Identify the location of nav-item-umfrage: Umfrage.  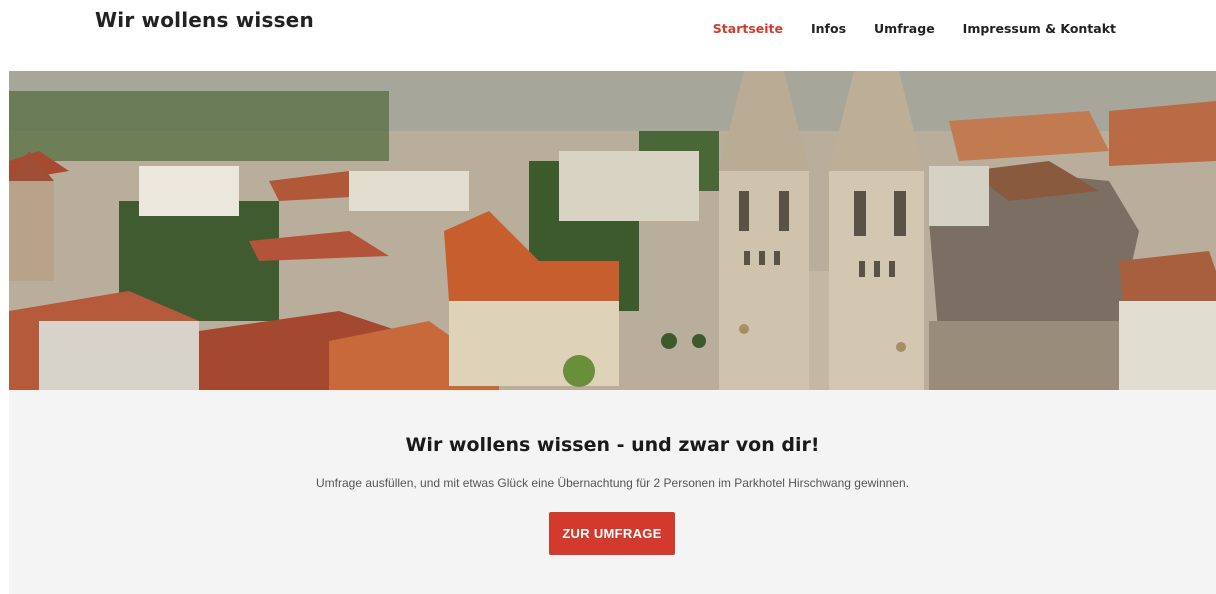
(904, 28).